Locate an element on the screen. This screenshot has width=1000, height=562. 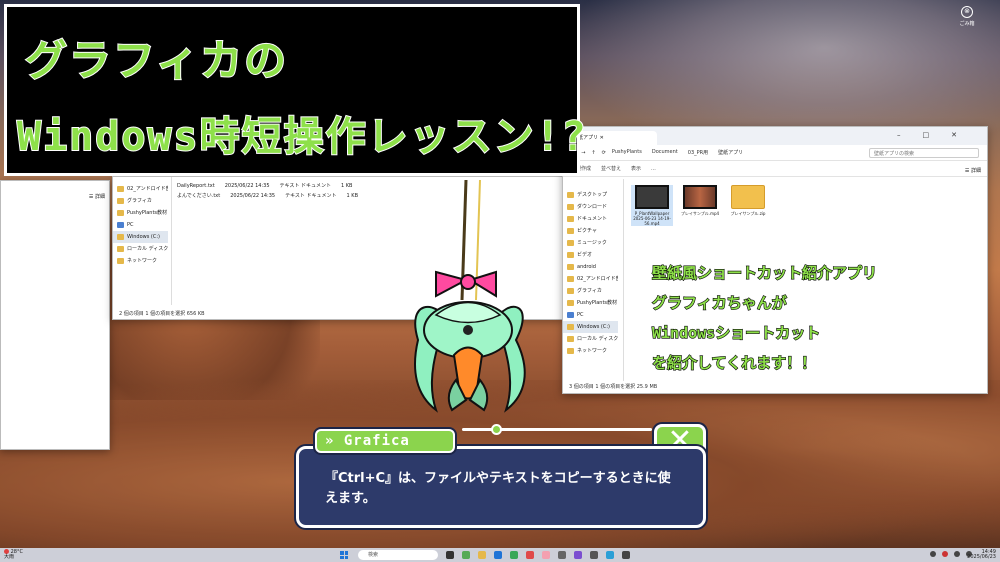
banner-line-2: Windows時短操作レッスン!? is located at coordinates (302, 137).